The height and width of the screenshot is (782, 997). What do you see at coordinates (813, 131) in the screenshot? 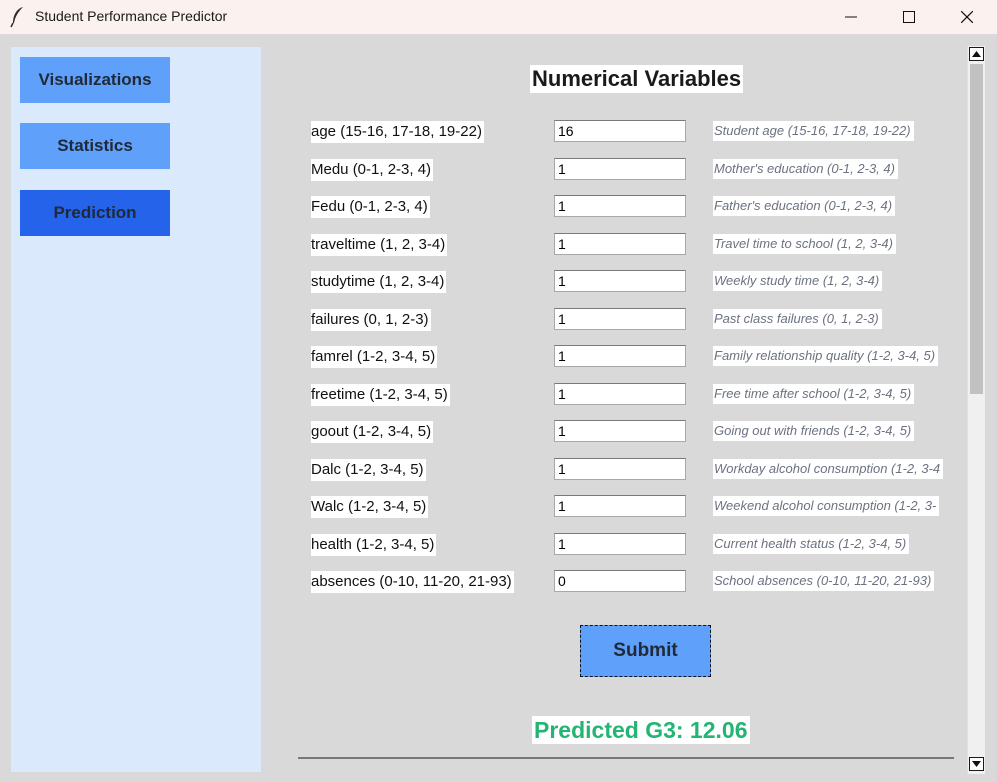
I see `field-hint: Student age (15-16, 17-18, 19-22)` at bounding box center [813, 131].